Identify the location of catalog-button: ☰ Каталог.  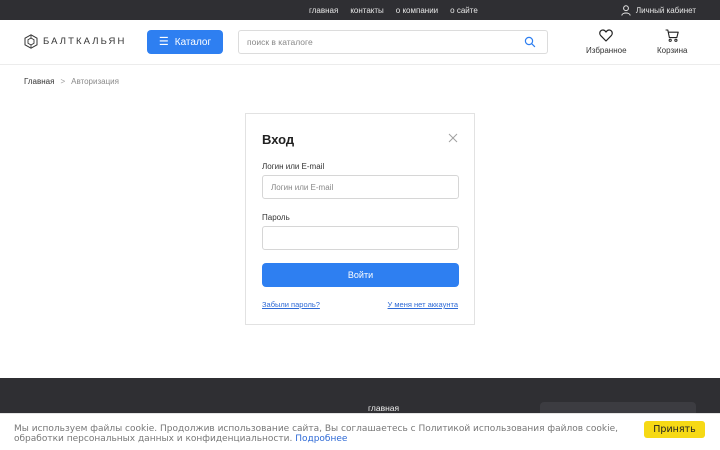
(185, 42).